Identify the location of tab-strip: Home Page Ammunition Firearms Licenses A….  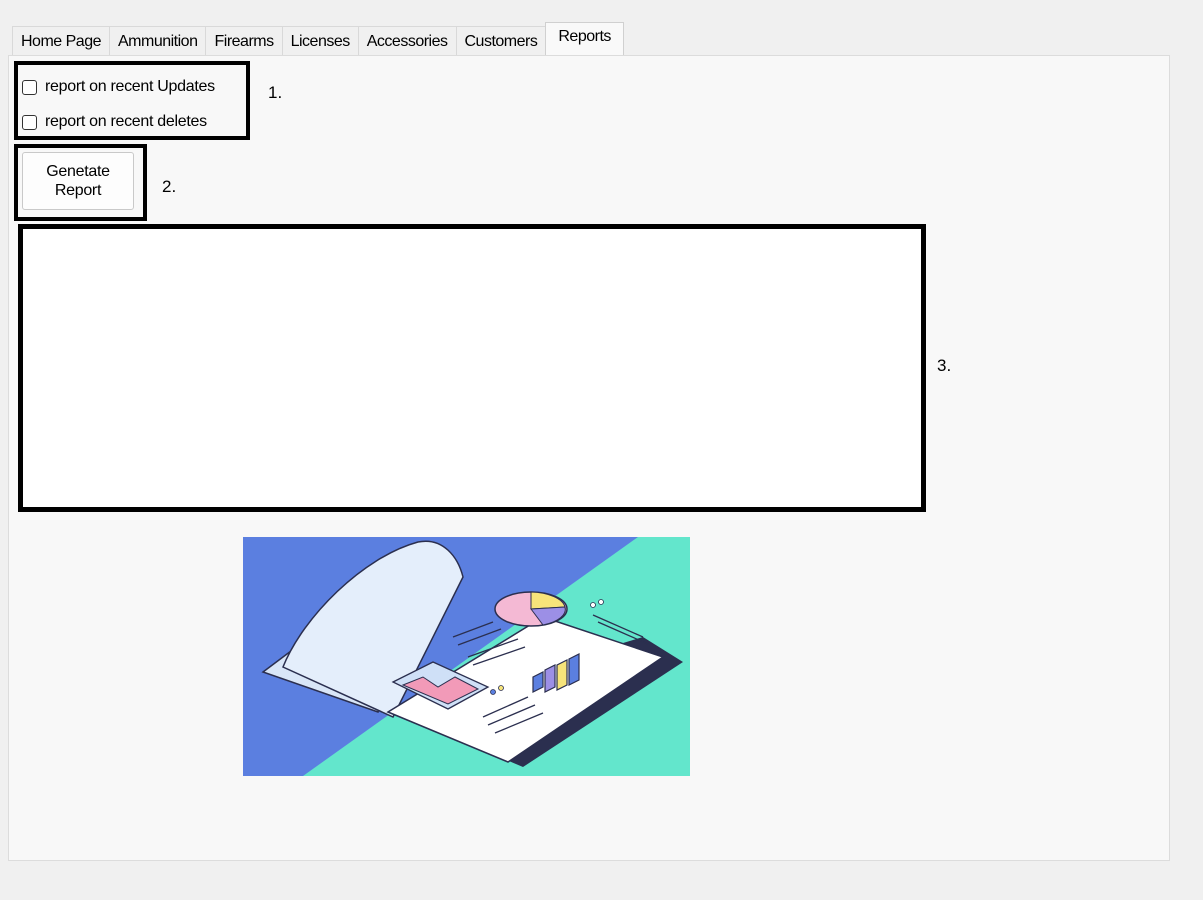
(318, 38).